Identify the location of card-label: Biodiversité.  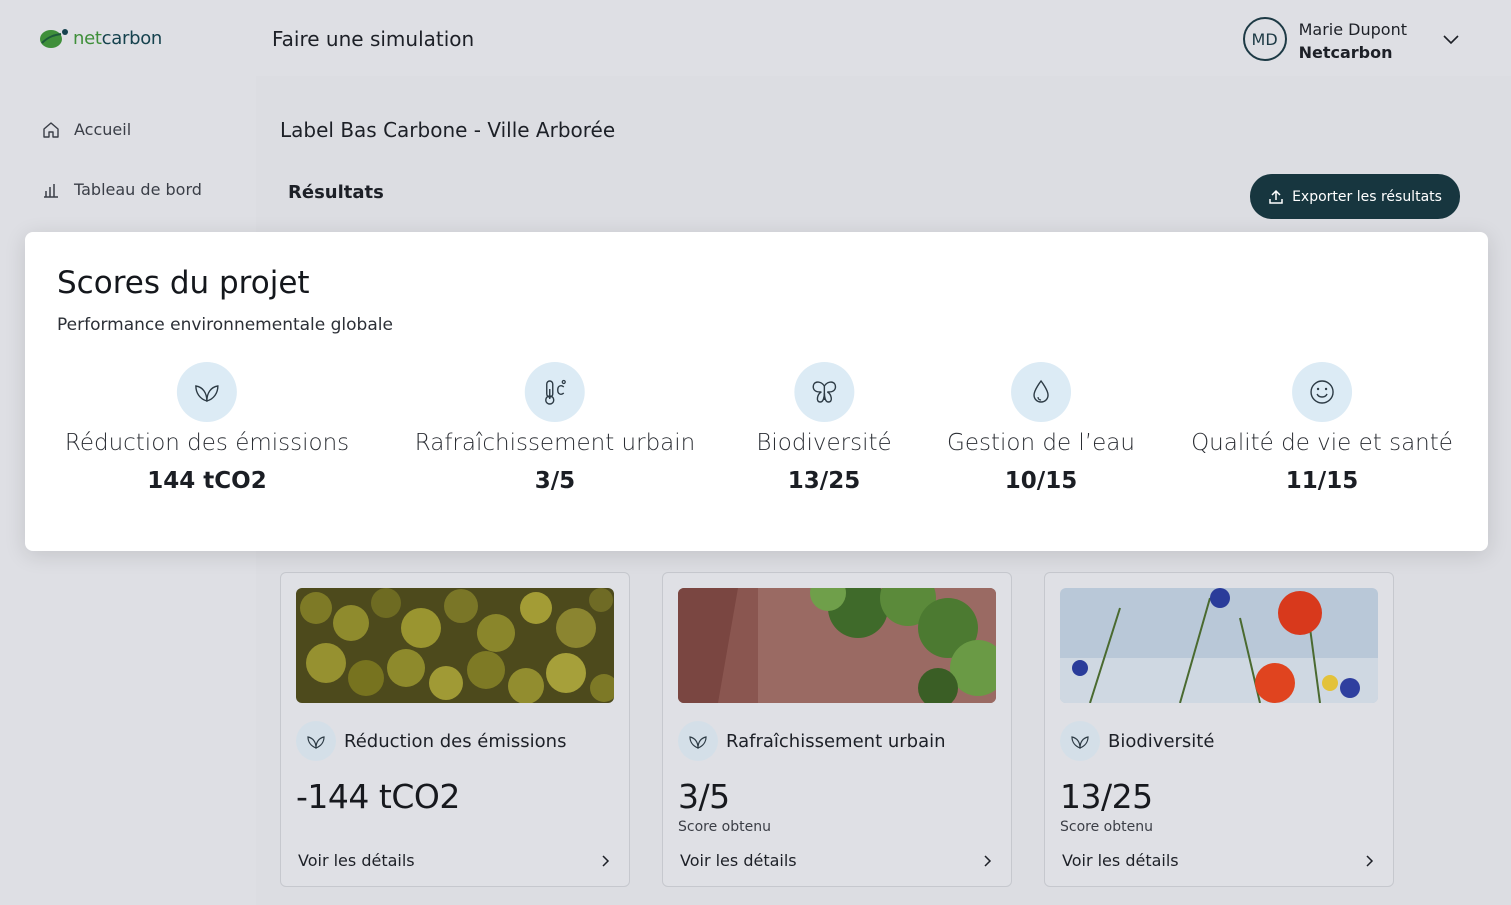
(1161, 741).